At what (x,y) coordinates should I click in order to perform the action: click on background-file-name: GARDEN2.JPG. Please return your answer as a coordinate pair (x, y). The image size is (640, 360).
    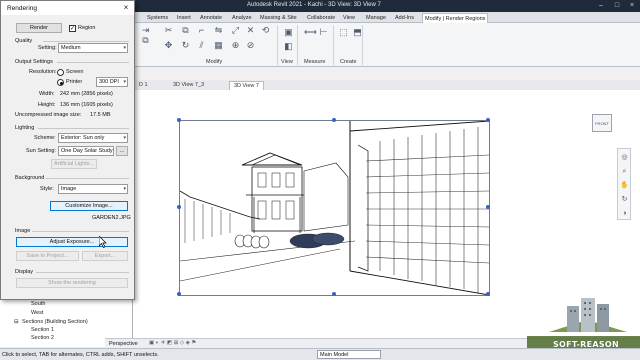
    Looking at the image, I should click on (111, 218).